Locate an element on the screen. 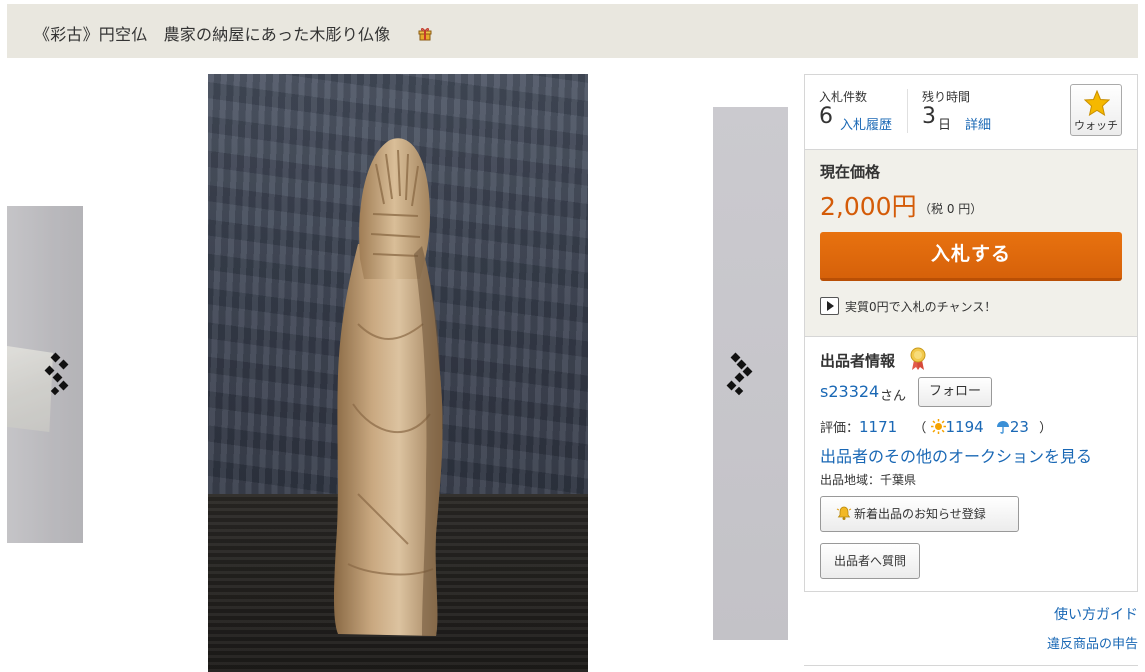 The image size is (1145, 672). bids-label: 入札件数 is located at coordinates (843, 97).